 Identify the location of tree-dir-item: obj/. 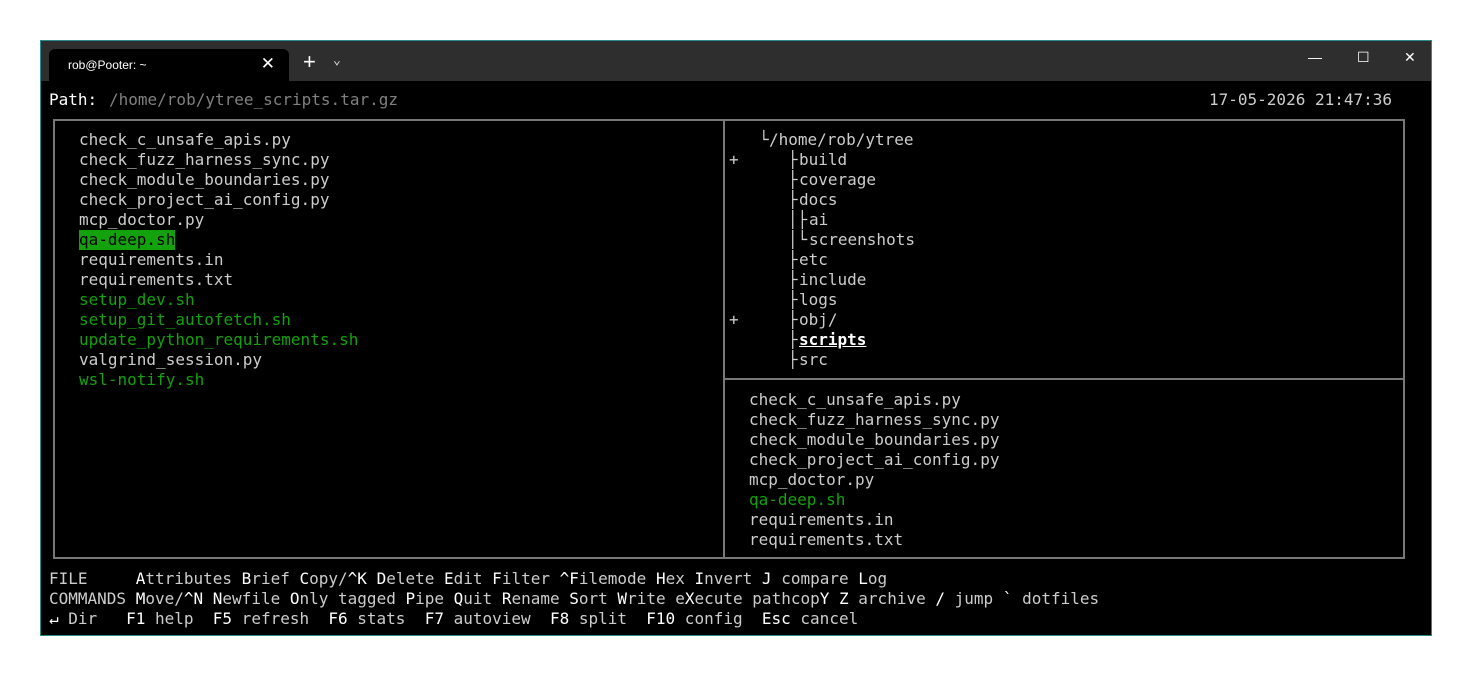
(818, 320).